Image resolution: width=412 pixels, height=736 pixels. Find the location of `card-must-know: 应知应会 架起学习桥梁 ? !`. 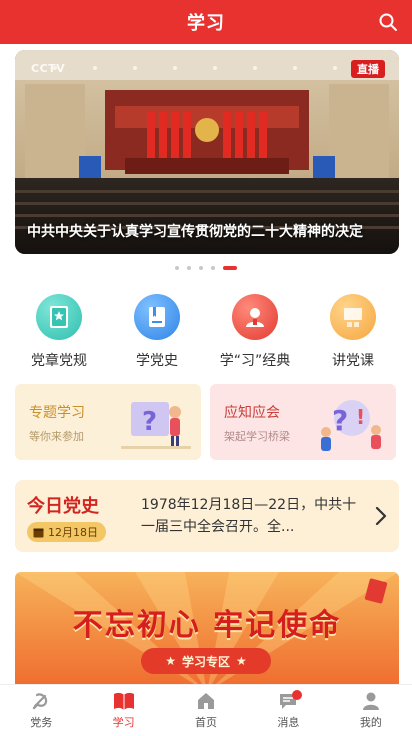

card-must-know: 应知应会 架起学习桥梁 ? ! is located at coordinates (303, 422).